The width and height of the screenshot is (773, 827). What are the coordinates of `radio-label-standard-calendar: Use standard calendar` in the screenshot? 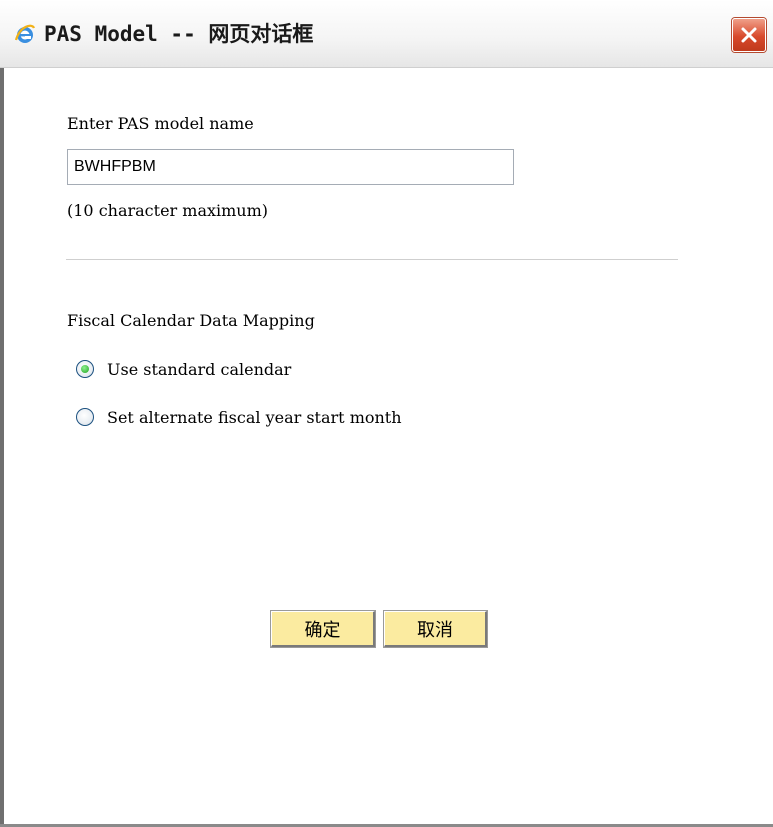 It's located at (199, 369).